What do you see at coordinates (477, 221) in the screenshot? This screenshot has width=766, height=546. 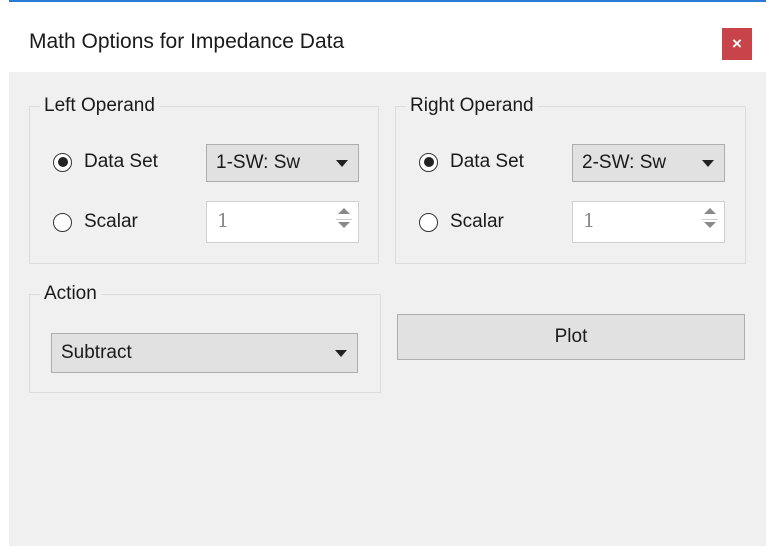 I see `right-scalar-label: Scalar` at bounding box center [477, 221].